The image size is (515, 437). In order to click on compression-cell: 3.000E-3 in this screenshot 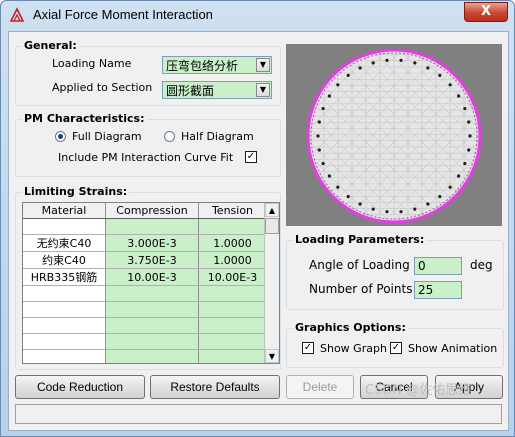, I will do `click(152, 243)`.